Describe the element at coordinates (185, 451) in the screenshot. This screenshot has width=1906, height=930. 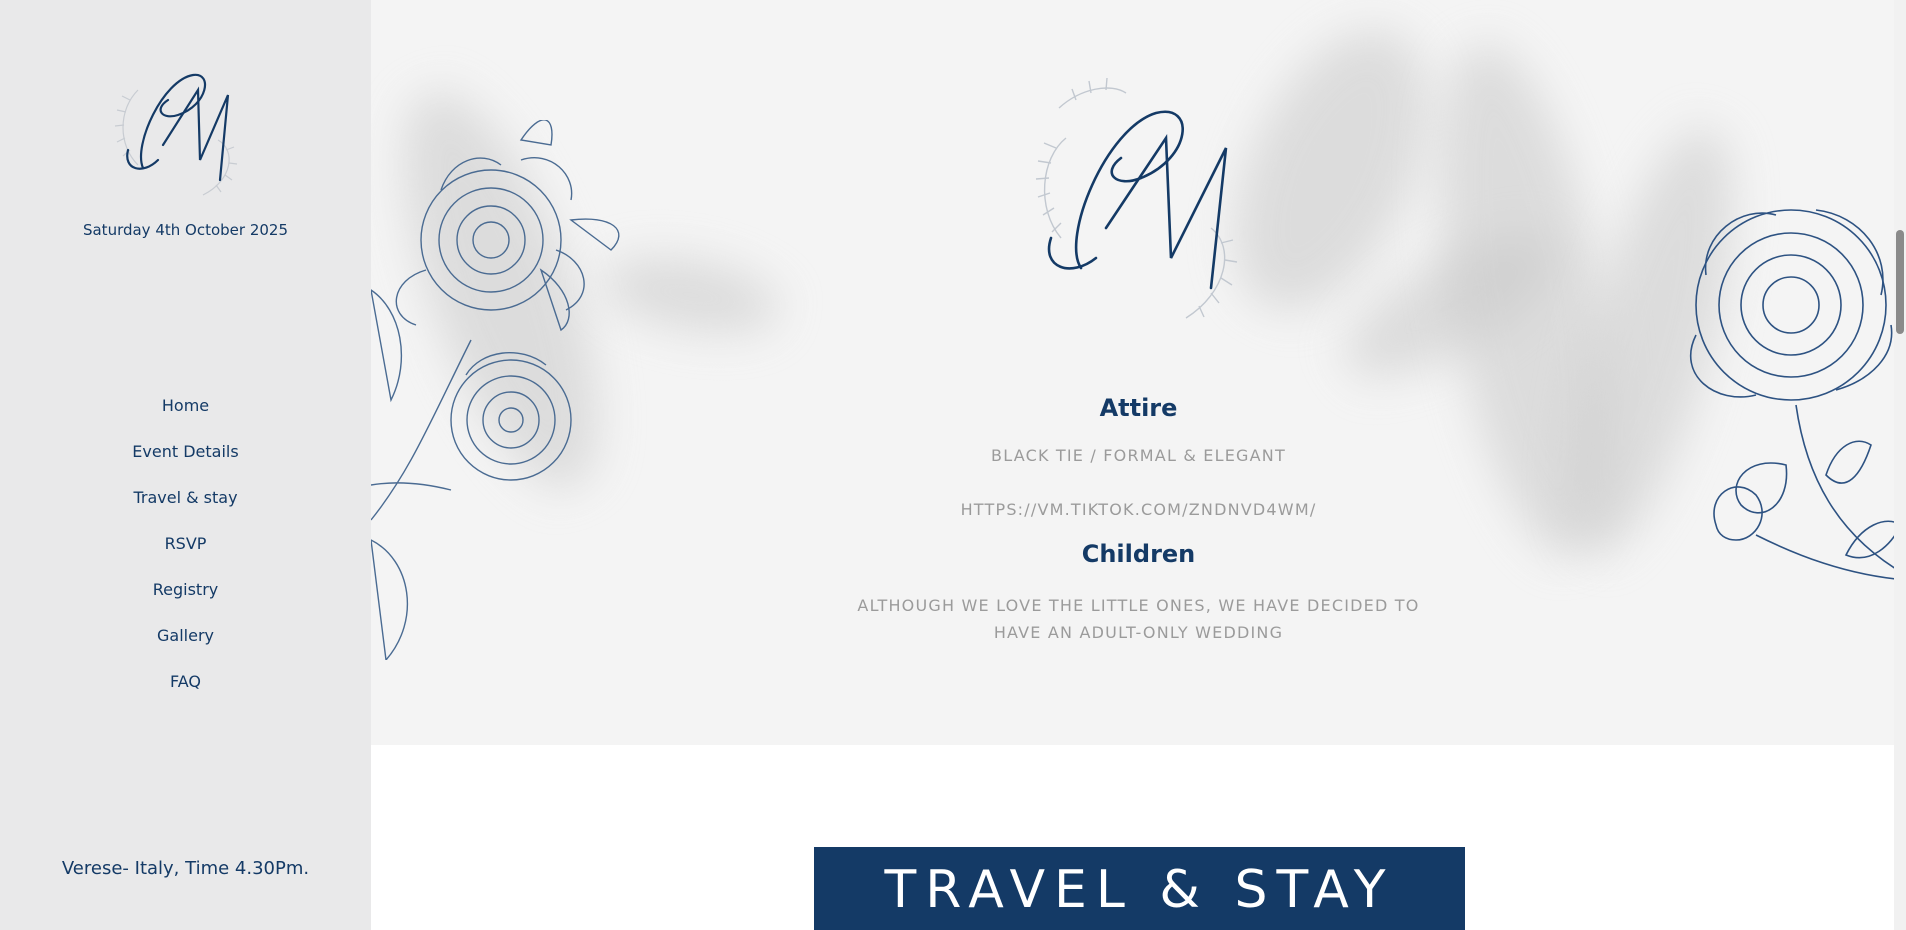
I see `nav-item-event-details: Event Details` at that location.